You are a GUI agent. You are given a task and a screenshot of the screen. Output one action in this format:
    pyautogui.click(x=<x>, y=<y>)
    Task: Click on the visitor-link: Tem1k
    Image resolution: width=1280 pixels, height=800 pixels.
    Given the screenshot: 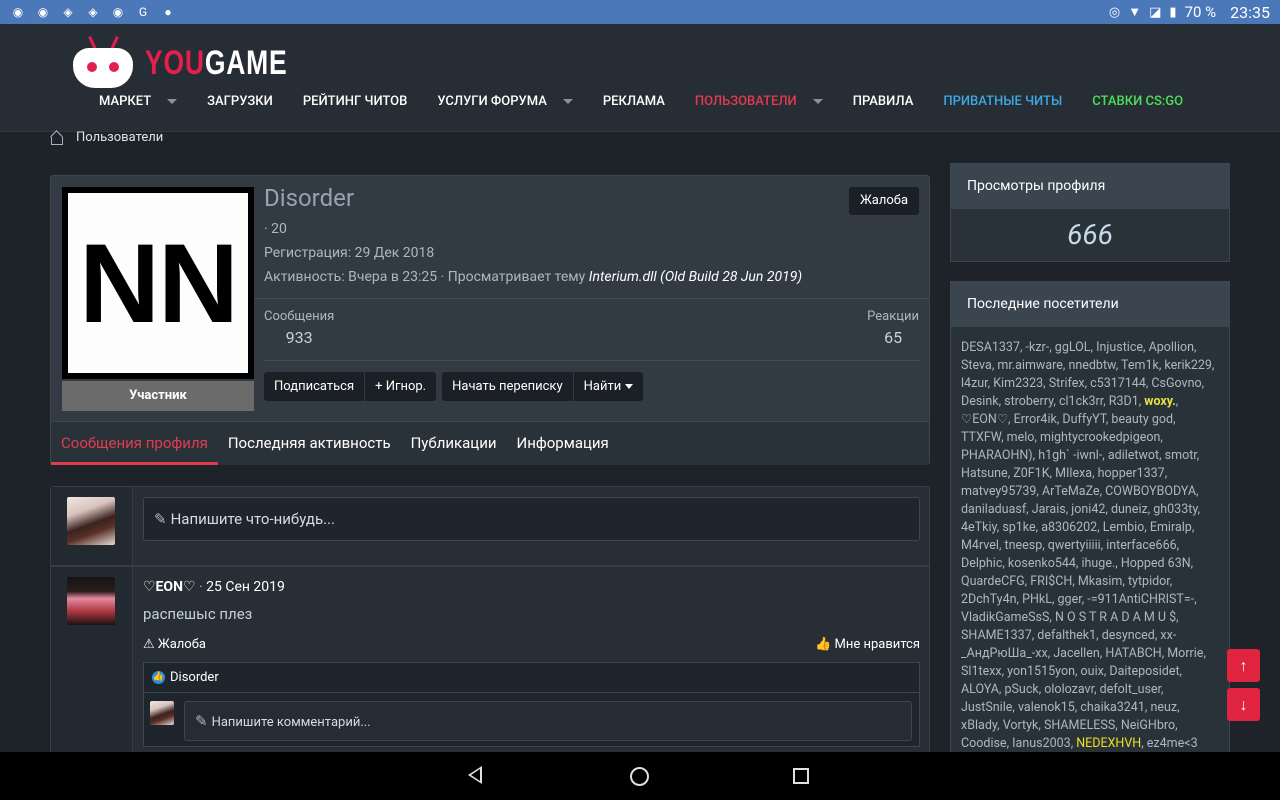 What is the action you would take?
    pyautogui.click(x=1140, y=365)
    